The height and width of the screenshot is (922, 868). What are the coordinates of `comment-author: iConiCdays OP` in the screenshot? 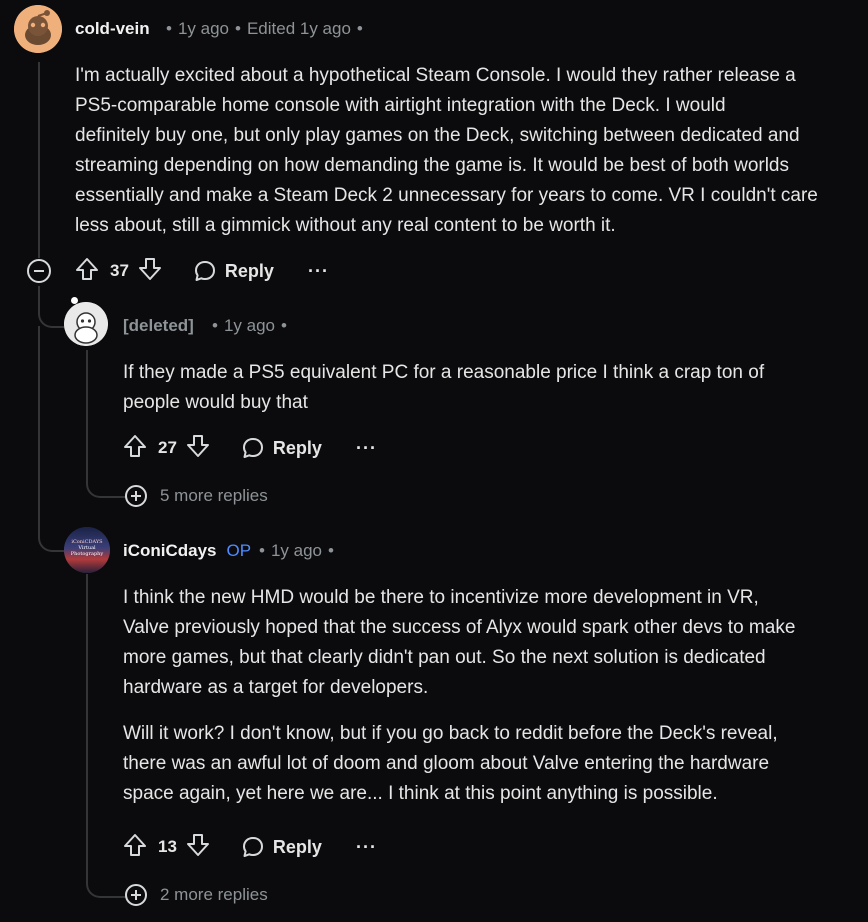 It's located at (187, 551).